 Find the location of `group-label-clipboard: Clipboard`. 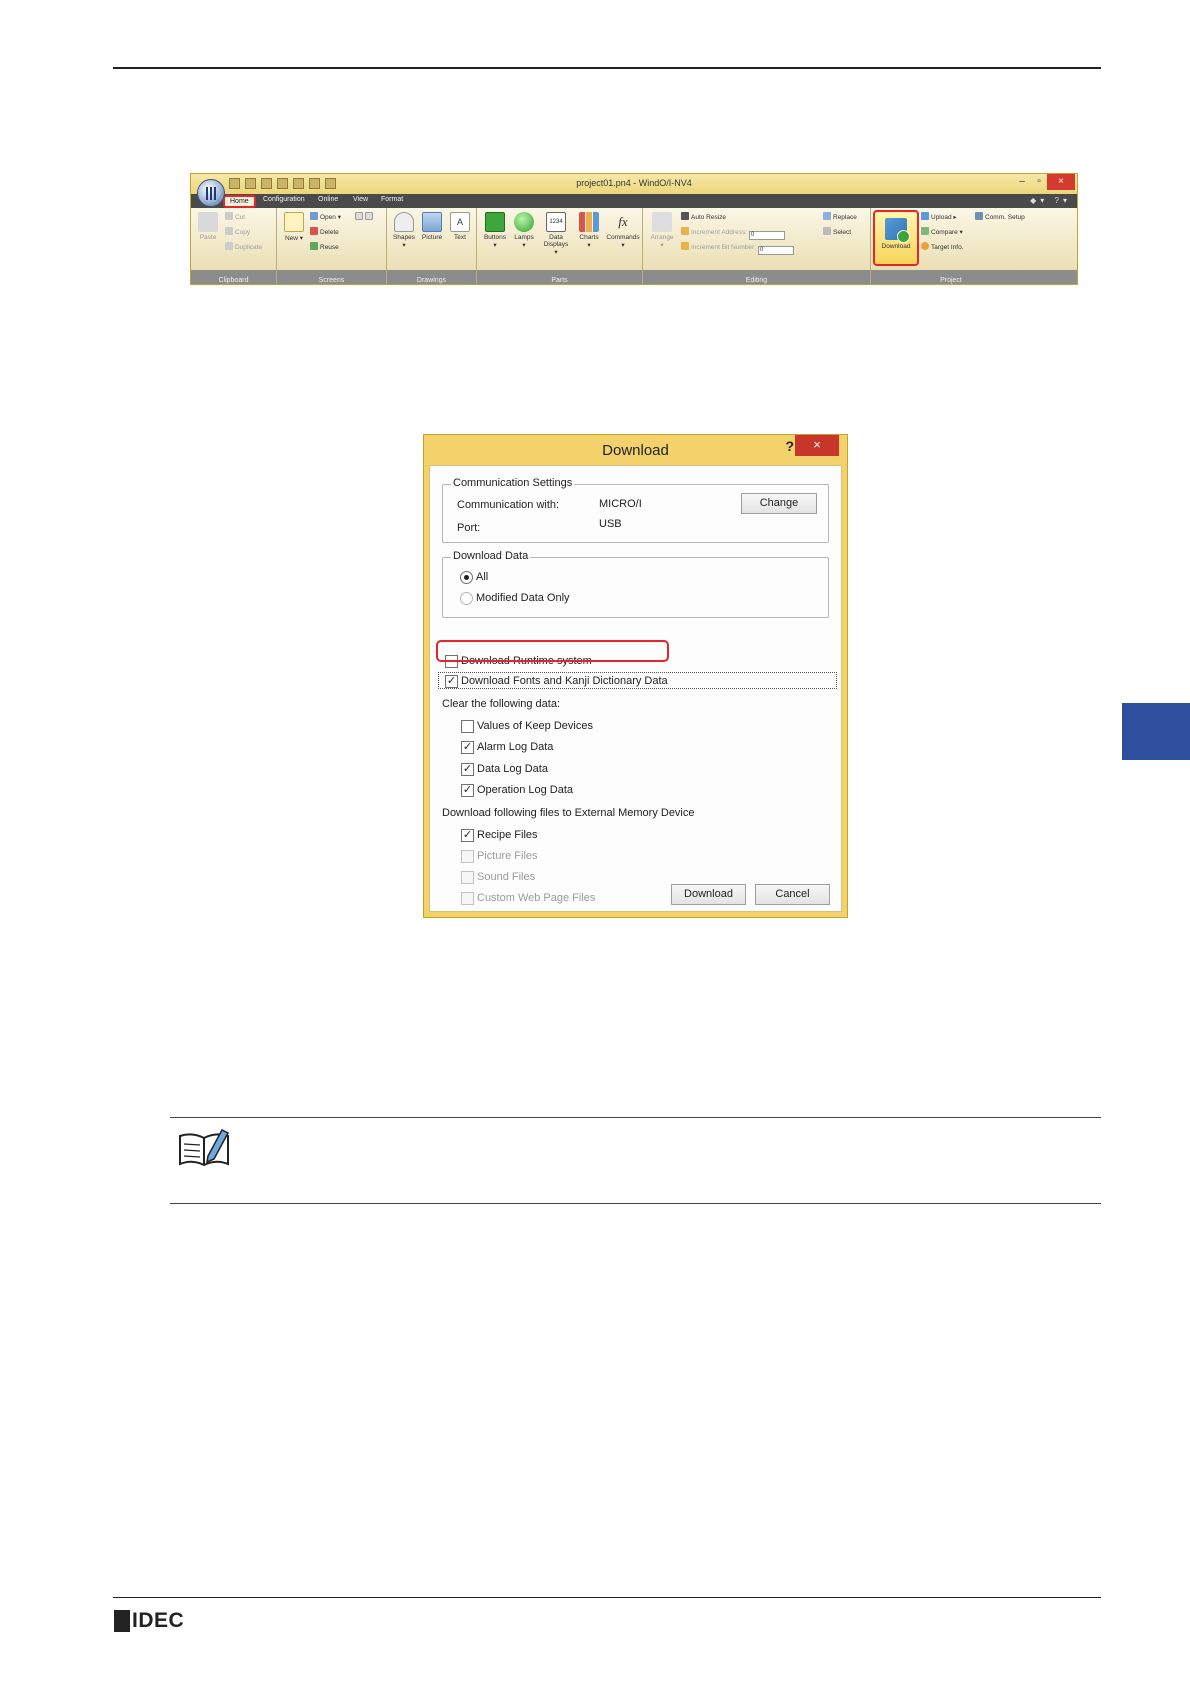

group-label-clipboard: Clipboard is located at coordinates (233, 280).